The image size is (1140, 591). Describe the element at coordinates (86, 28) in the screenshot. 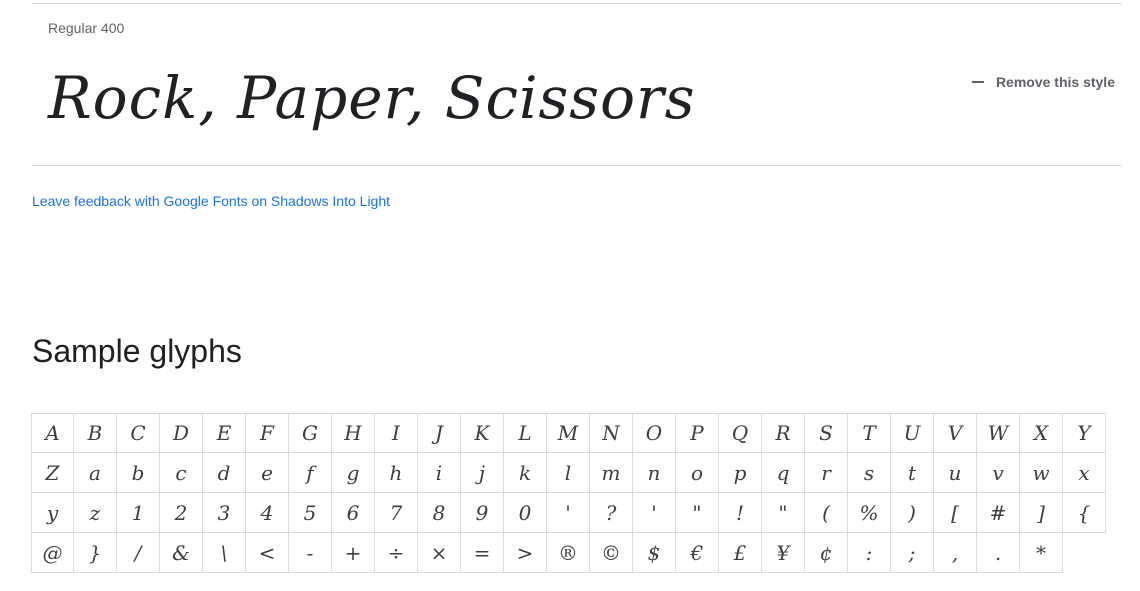

I see `style-weight-label: Regular 400` at that location.